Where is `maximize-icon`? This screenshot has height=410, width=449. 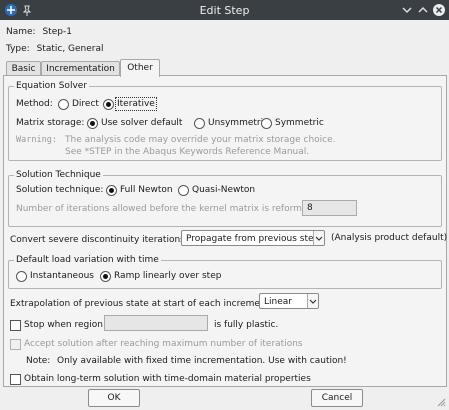
maximize-icon is located at coordinates (423, 10).